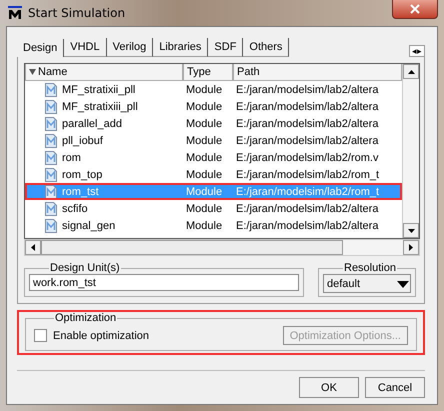  What do you see at coordinates (40, 335) in the screenshot?
I see `checkbox` at bounding box center [40, 335].